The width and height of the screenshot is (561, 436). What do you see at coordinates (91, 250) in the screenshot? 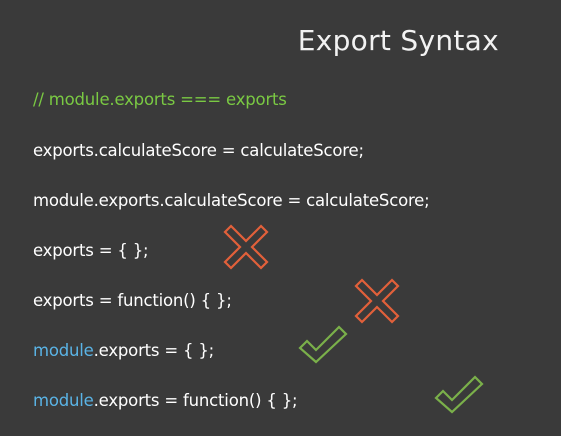
I see `code-line-3: exports = { };` at bounding box center [91, 250].